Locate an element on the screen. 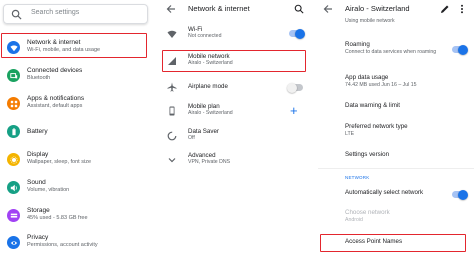  data-warning-row: Data warning & limit is located at coordinates (396, 107).